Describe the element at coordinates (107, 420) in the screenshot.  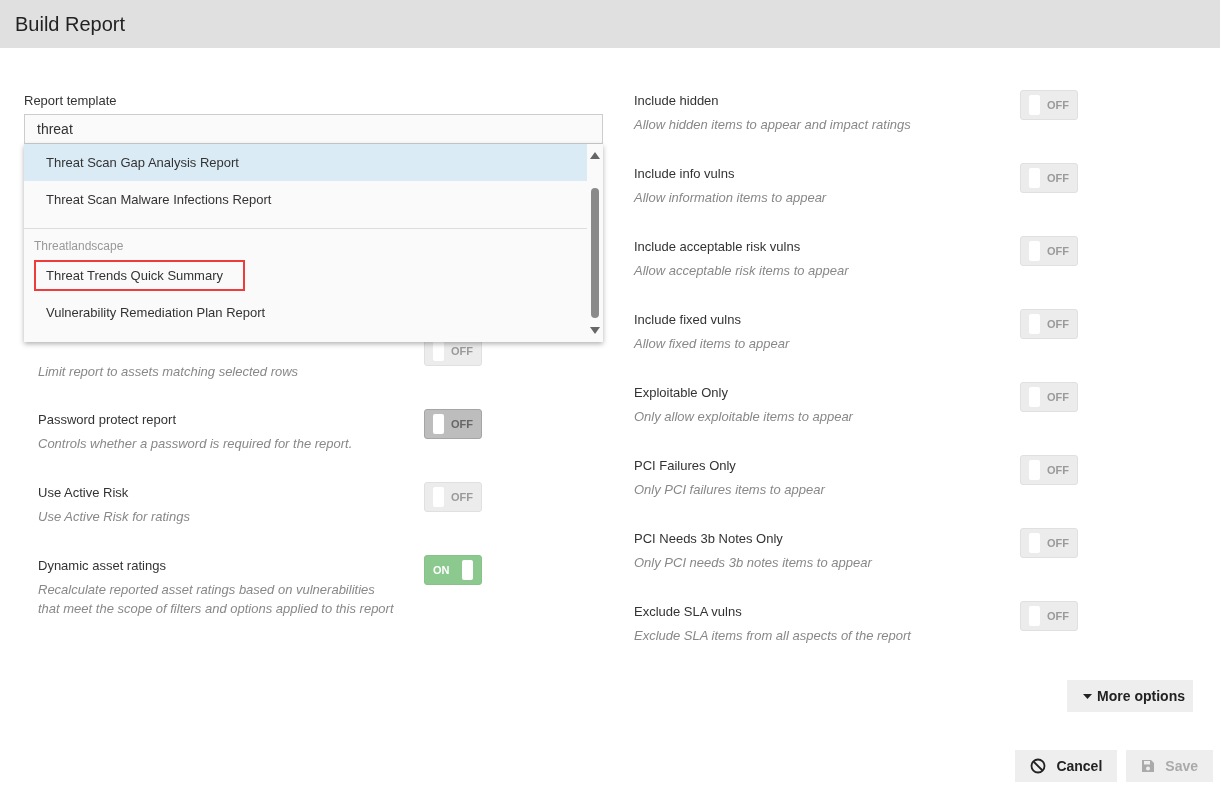
I see `option-label: Password protect report` at that location.